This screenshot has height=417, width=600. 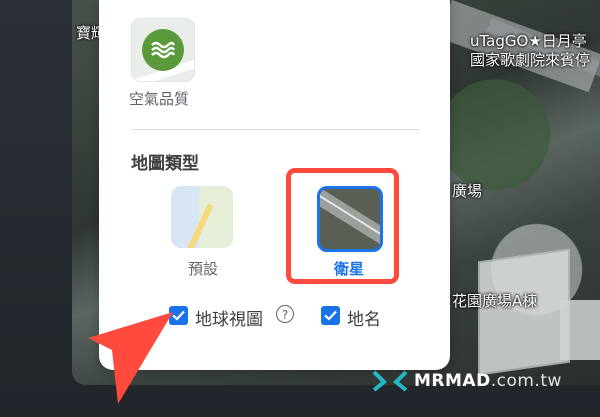 I want to click on air-quality-label: 空氣品質, so click(x=159, y=99).